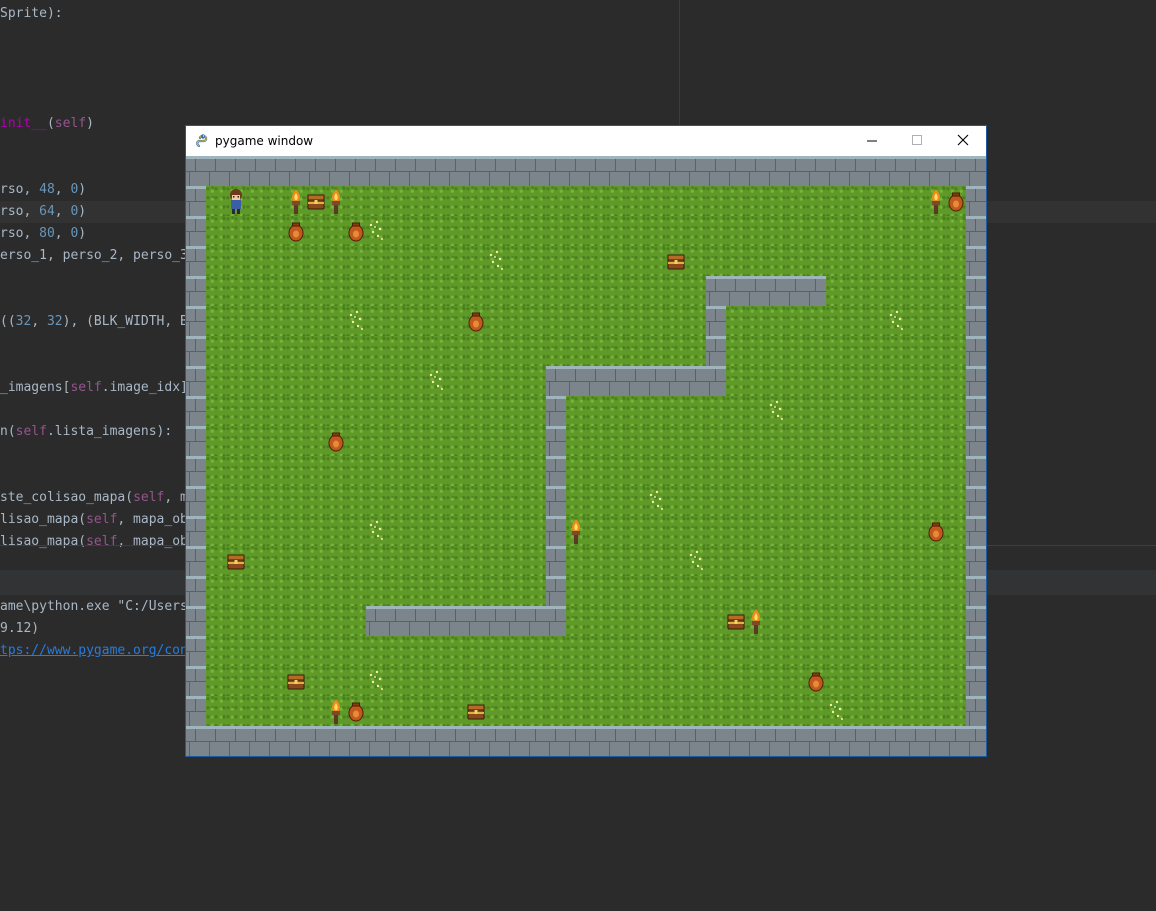 The height and width of the screenshot is (911, 1156). I want to click on code-line: Sprite):, so click(31, 14).